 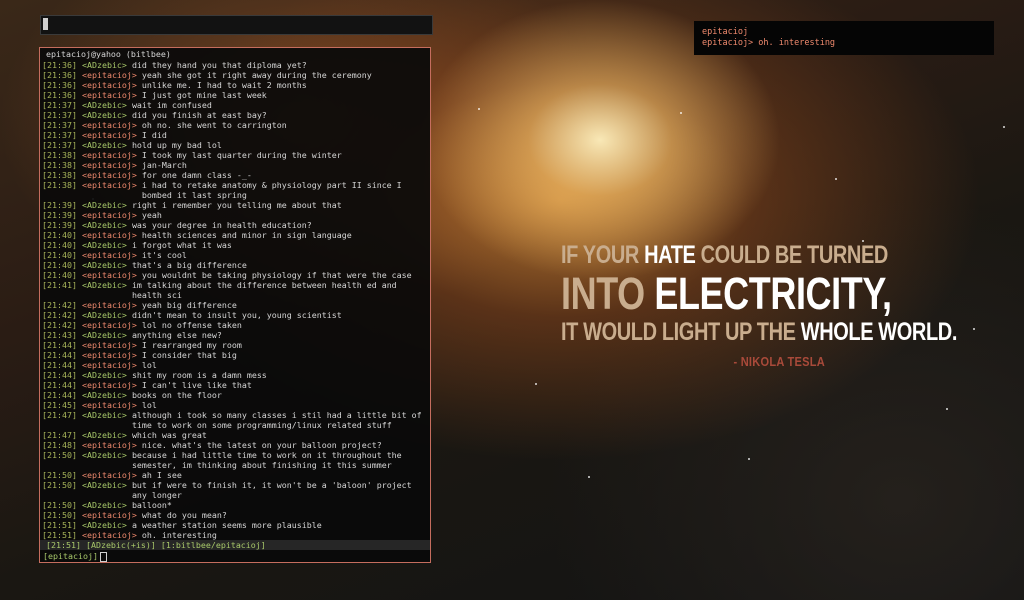 I want to click on message-timestamp: [21:48], so click(x=62, y=445).